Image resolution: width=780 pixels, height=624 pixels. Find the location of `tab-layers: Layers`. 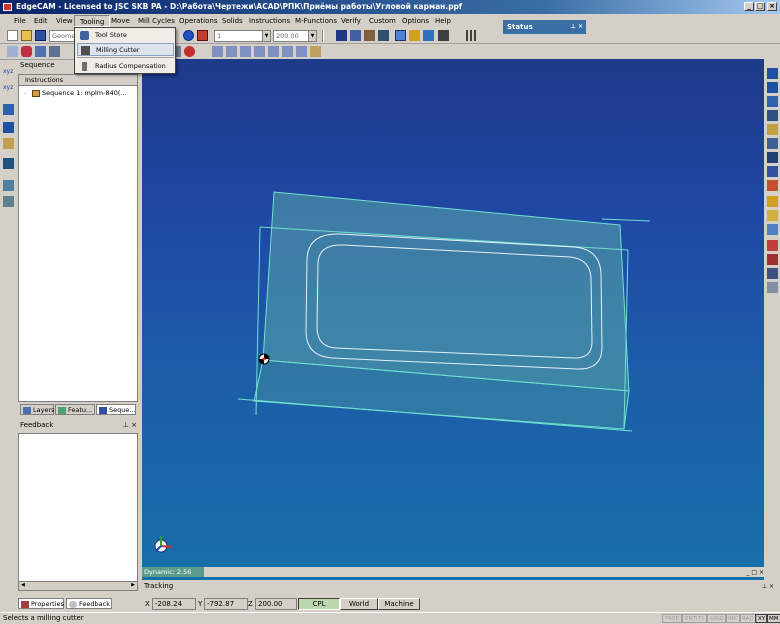

tab-layers: Layers is located at coordinates (37, 409).